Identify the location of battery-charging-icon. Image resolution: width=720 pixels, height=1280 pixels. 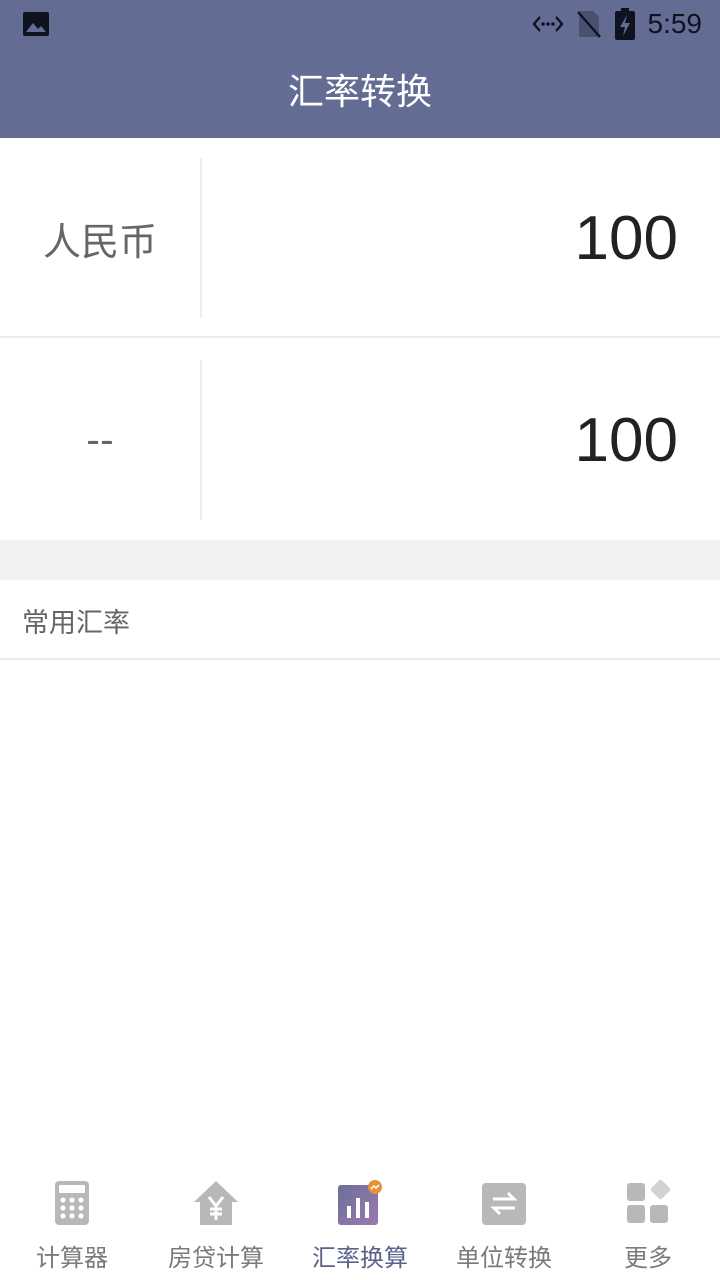
(624, 24).